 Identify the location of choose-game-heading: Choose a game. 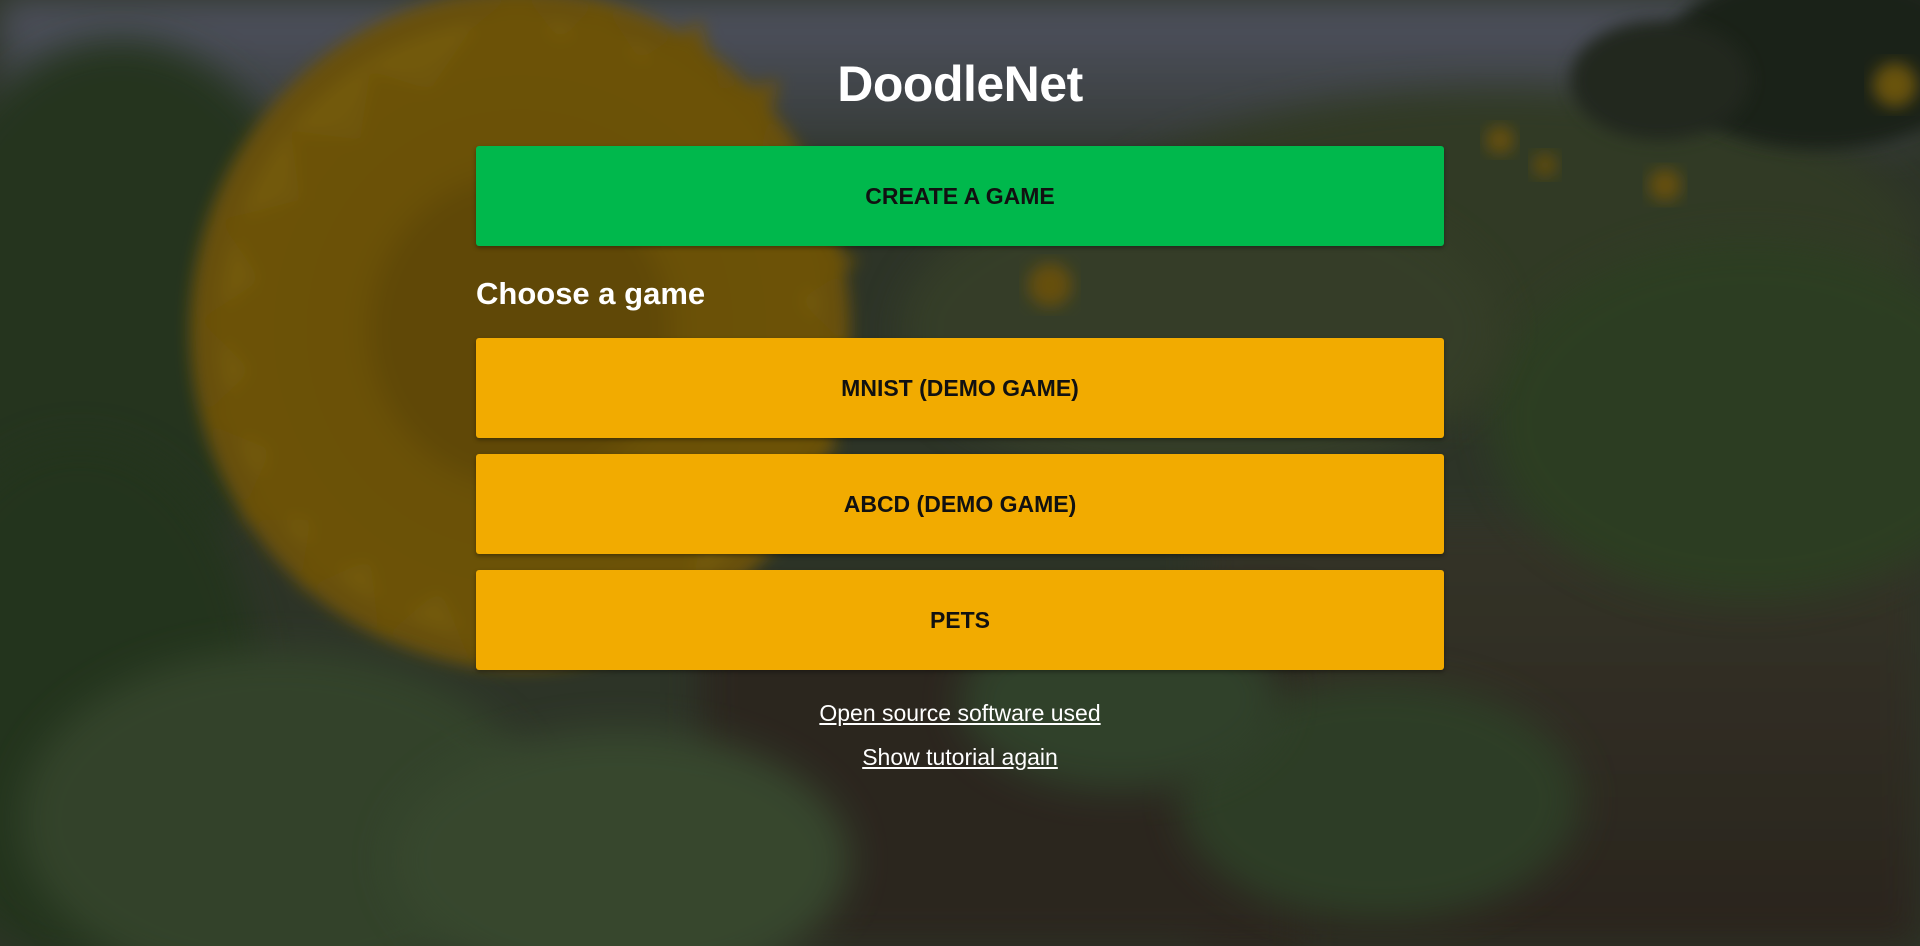
(591, 293).